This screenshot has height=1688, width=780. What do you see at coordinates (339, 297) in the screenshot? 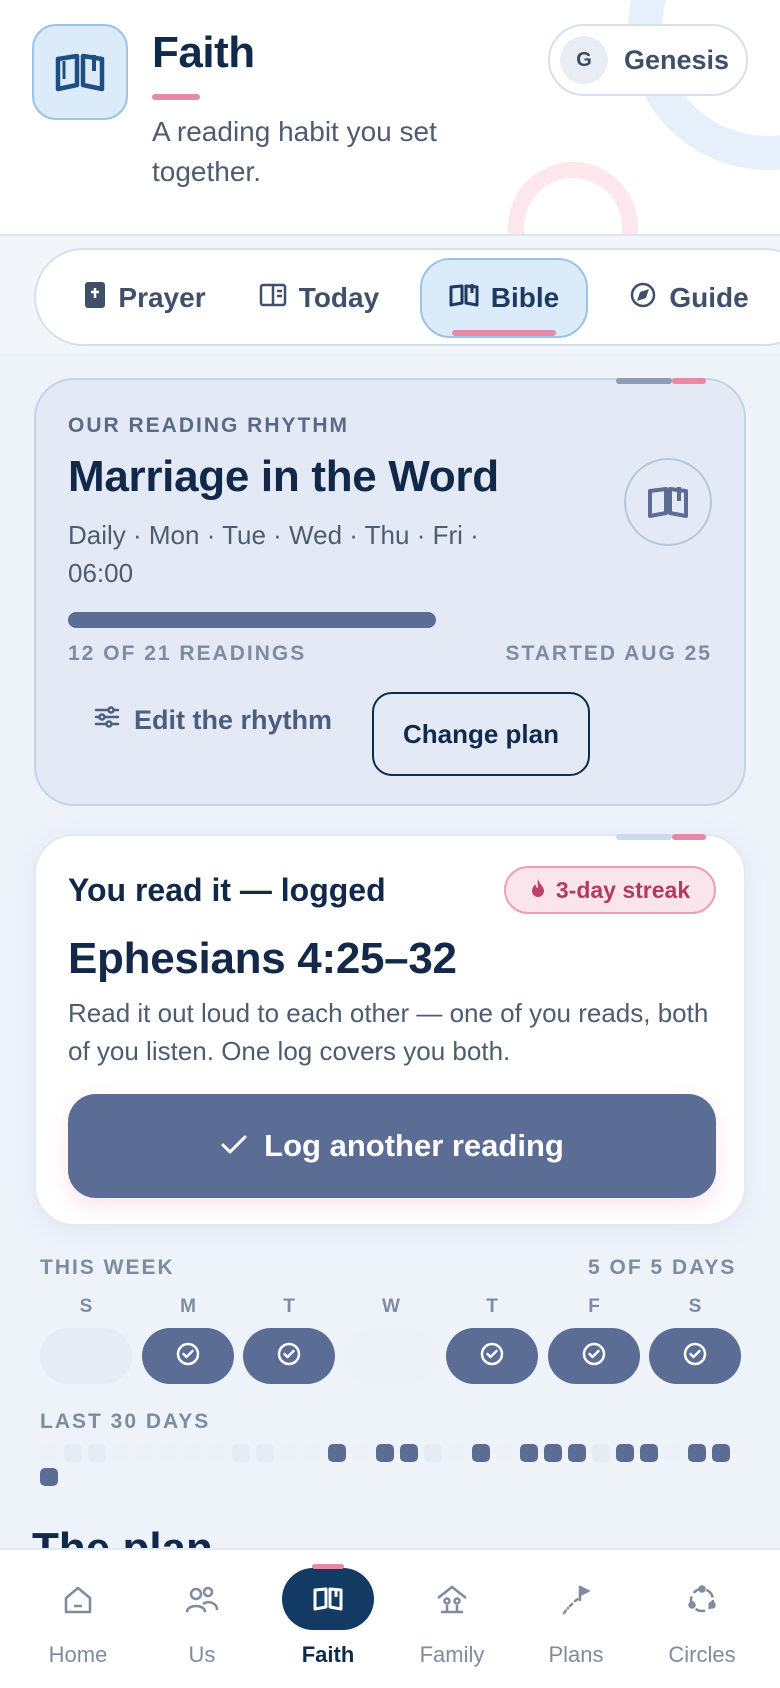
I see `tab-label: Today` at bounding box center [339, 297].